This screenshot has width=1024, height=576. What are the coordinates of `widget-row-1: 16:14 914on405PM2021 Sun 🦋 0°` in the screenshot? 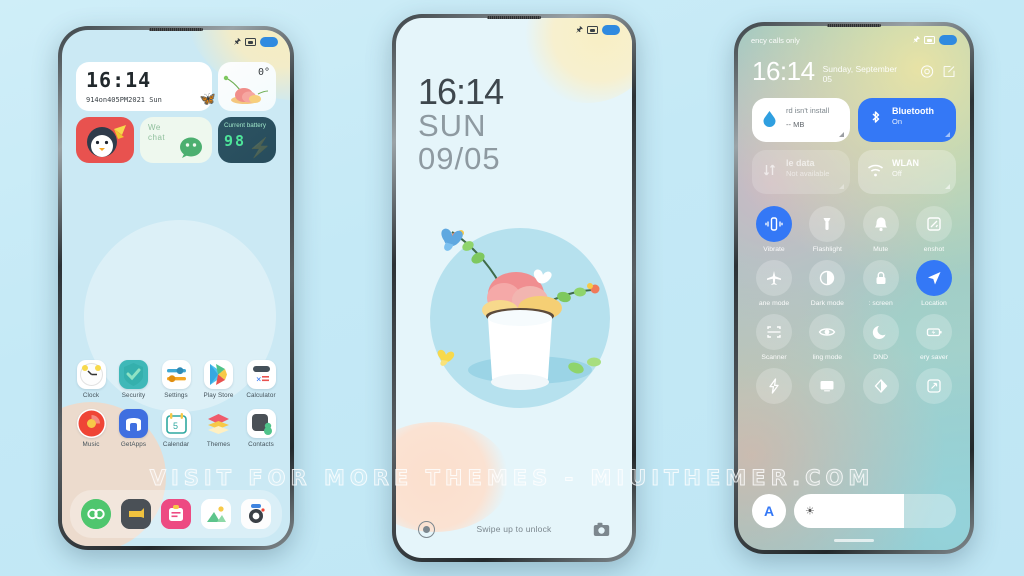 It's located at (176, 86).